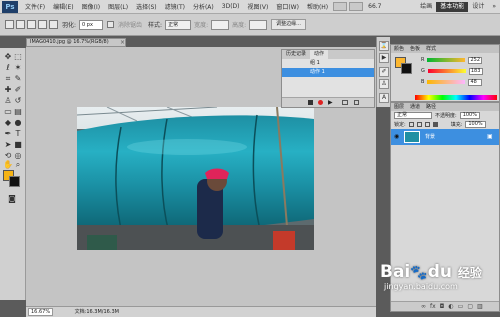 The height and width of the screenshot is (317, 500). What do you see at coordinates (356, 6) in the screenshot?
I see `view-extras-icon` at bounding box center [356, 6].